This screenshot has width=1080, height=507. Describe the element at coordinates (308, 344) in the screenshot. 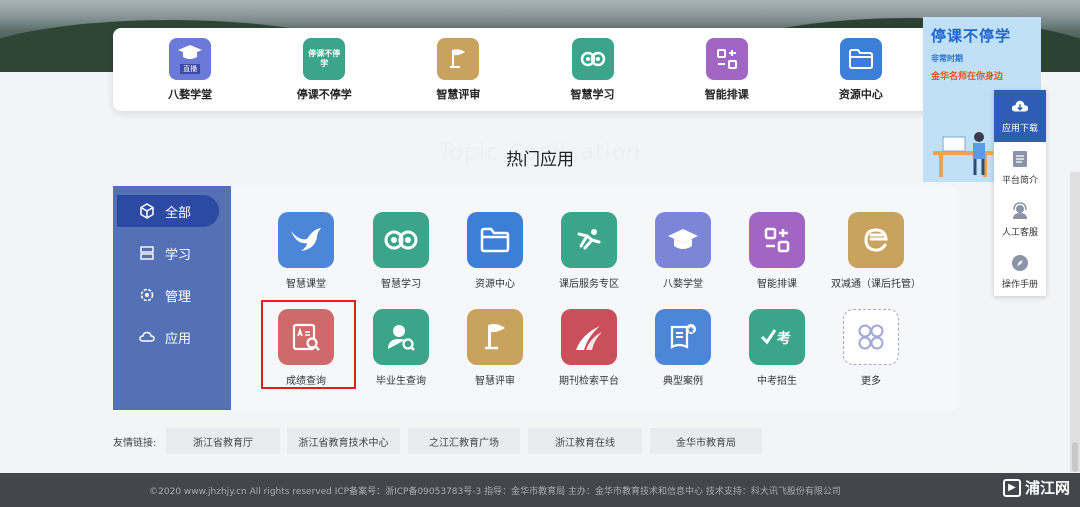

I see `highlight-box` at that location.